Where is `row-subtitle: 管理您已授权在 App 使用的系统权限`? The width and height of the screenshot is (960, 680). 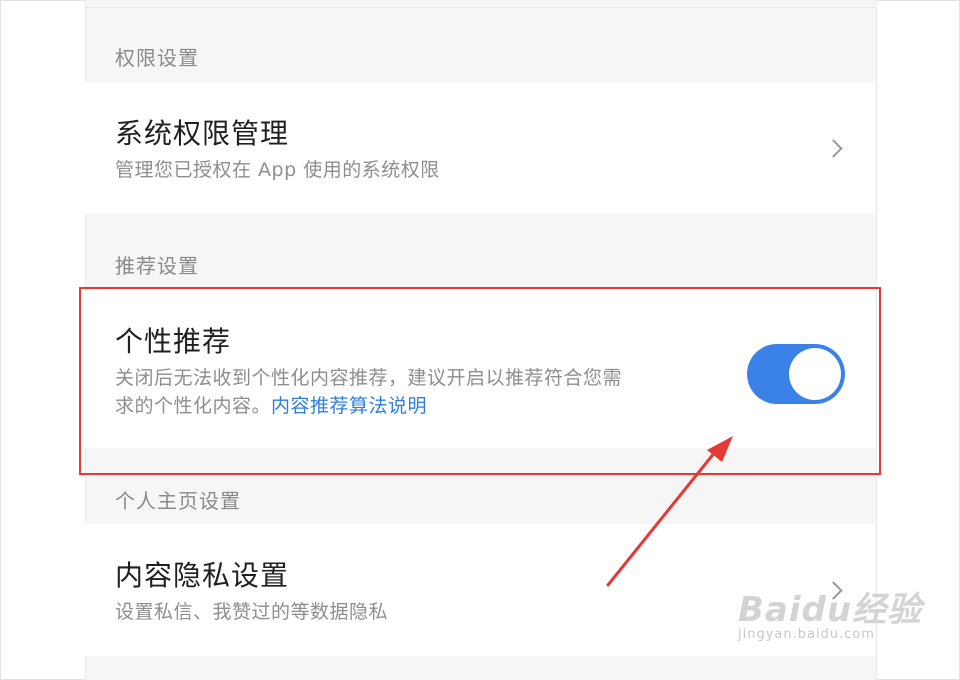
row-subtitle: 管理您已授权在 App 使用的系统权限 is located at coordinates (277, 170).